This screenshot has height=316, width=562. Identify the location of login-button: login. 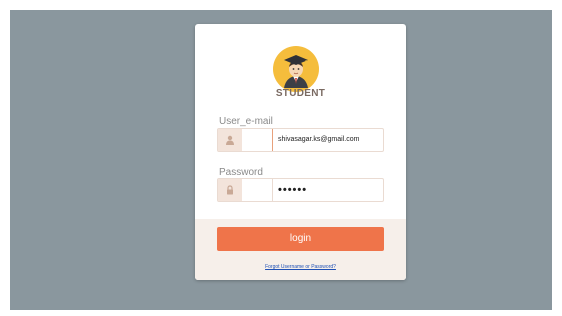
(300, 239).